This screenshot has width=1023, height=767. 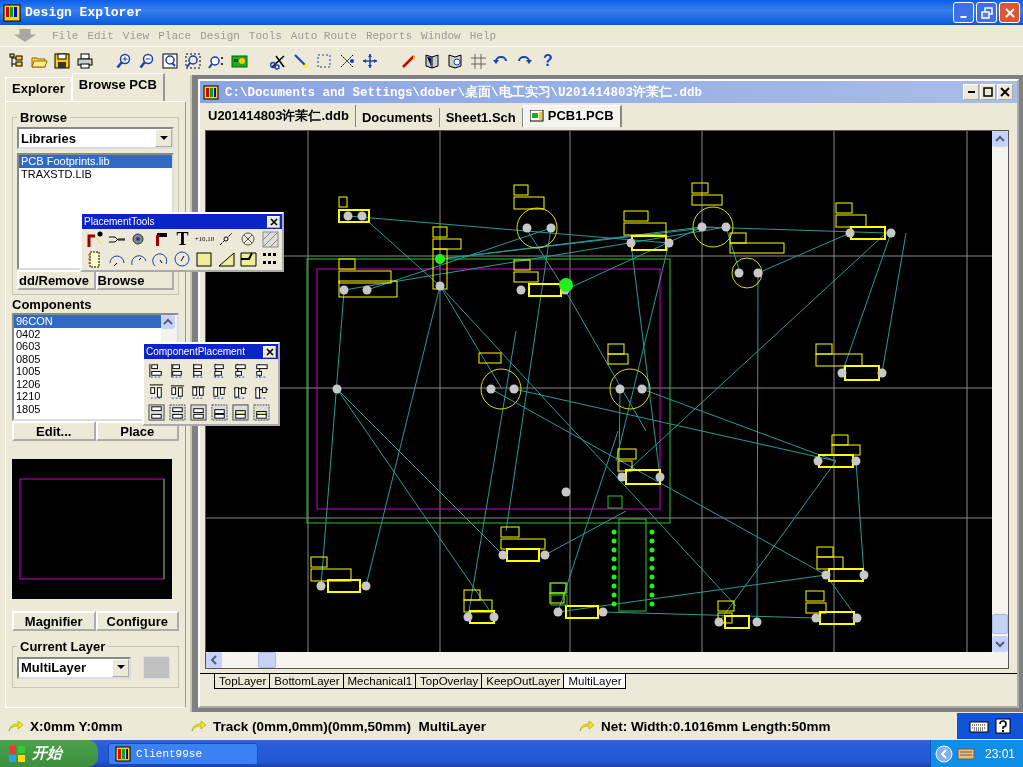 I want to click on status-text: X:0mm Y:0mm, so click(x=76, y=726).